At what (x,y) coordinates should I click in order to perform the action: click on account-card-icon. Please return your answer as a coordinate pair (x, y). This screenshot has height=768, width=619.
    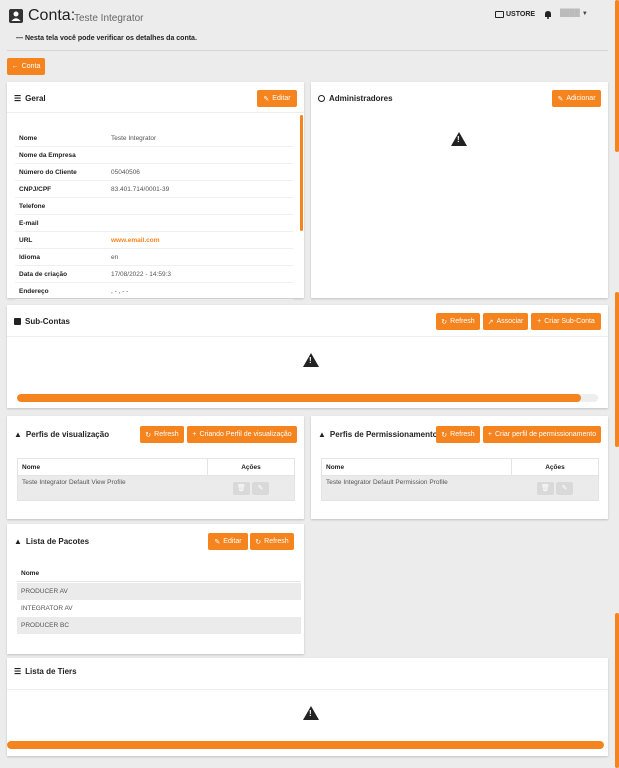
    Looking at the image, I should click on (16, 16).